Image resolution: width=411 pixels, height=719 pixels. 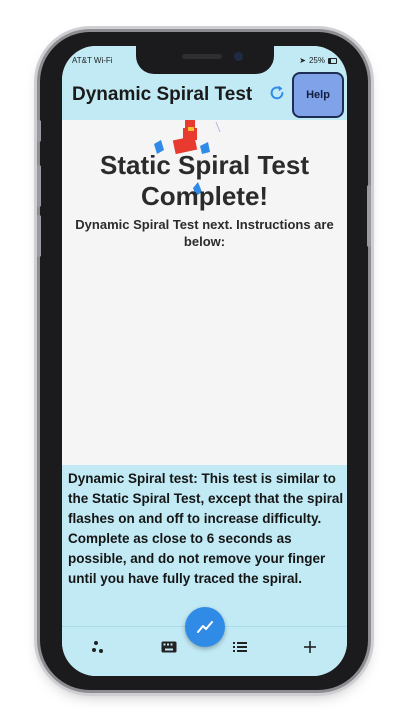 What do you see at coordinates (162, 94) in the screenshot?
I see `app-title: Dynamic Spiral Test` at bounding box center [162, 94].